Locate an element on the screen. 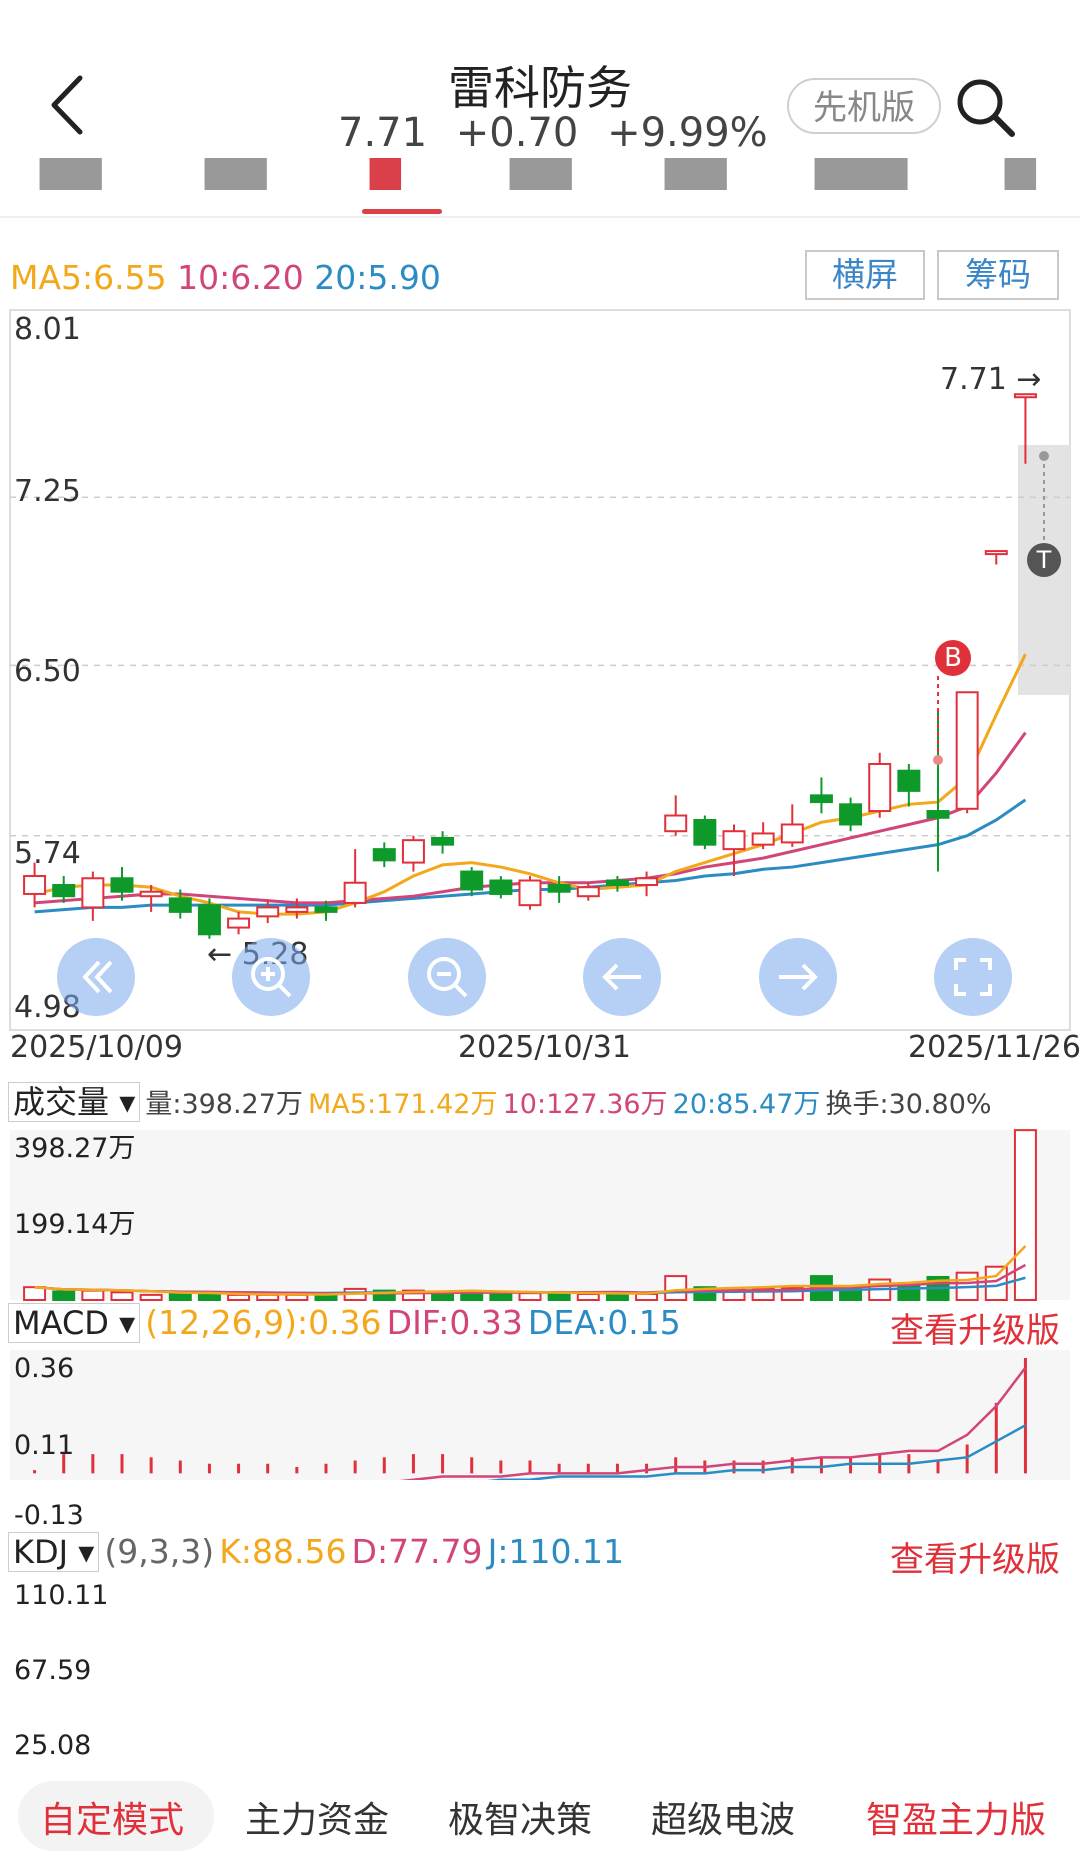 Image resolution: width=1080 pixels, height=1863 pixels. tab-blur-7: ▆ is located at coordinates (1020, 174).